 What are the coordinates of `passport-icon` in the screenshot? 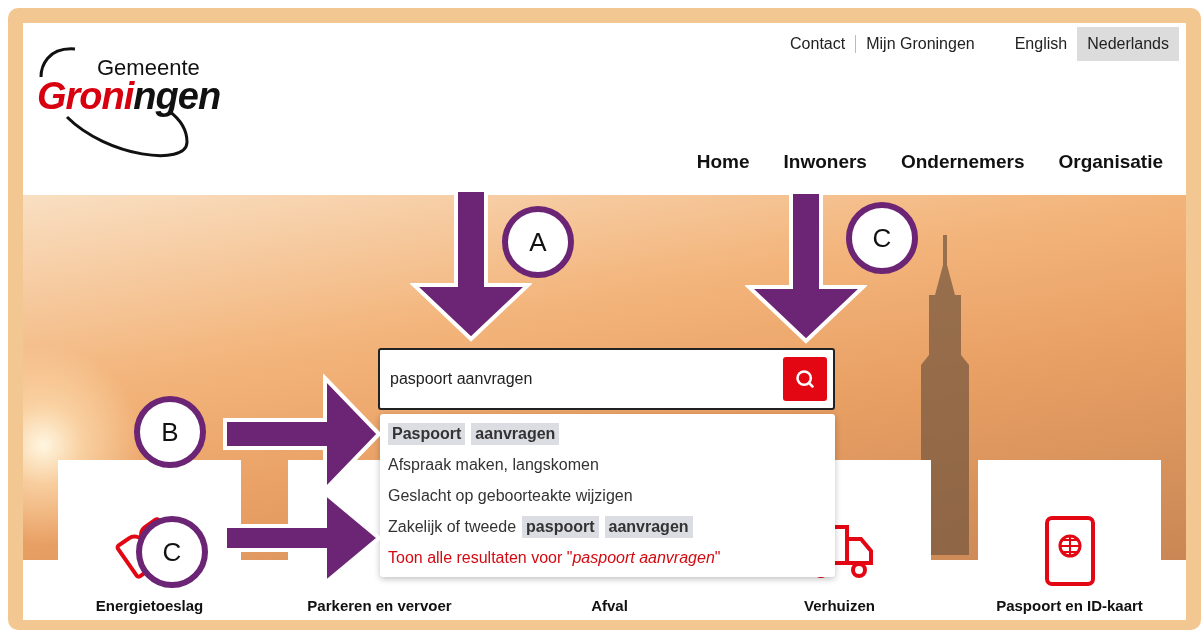 It's located at (1069, 551).